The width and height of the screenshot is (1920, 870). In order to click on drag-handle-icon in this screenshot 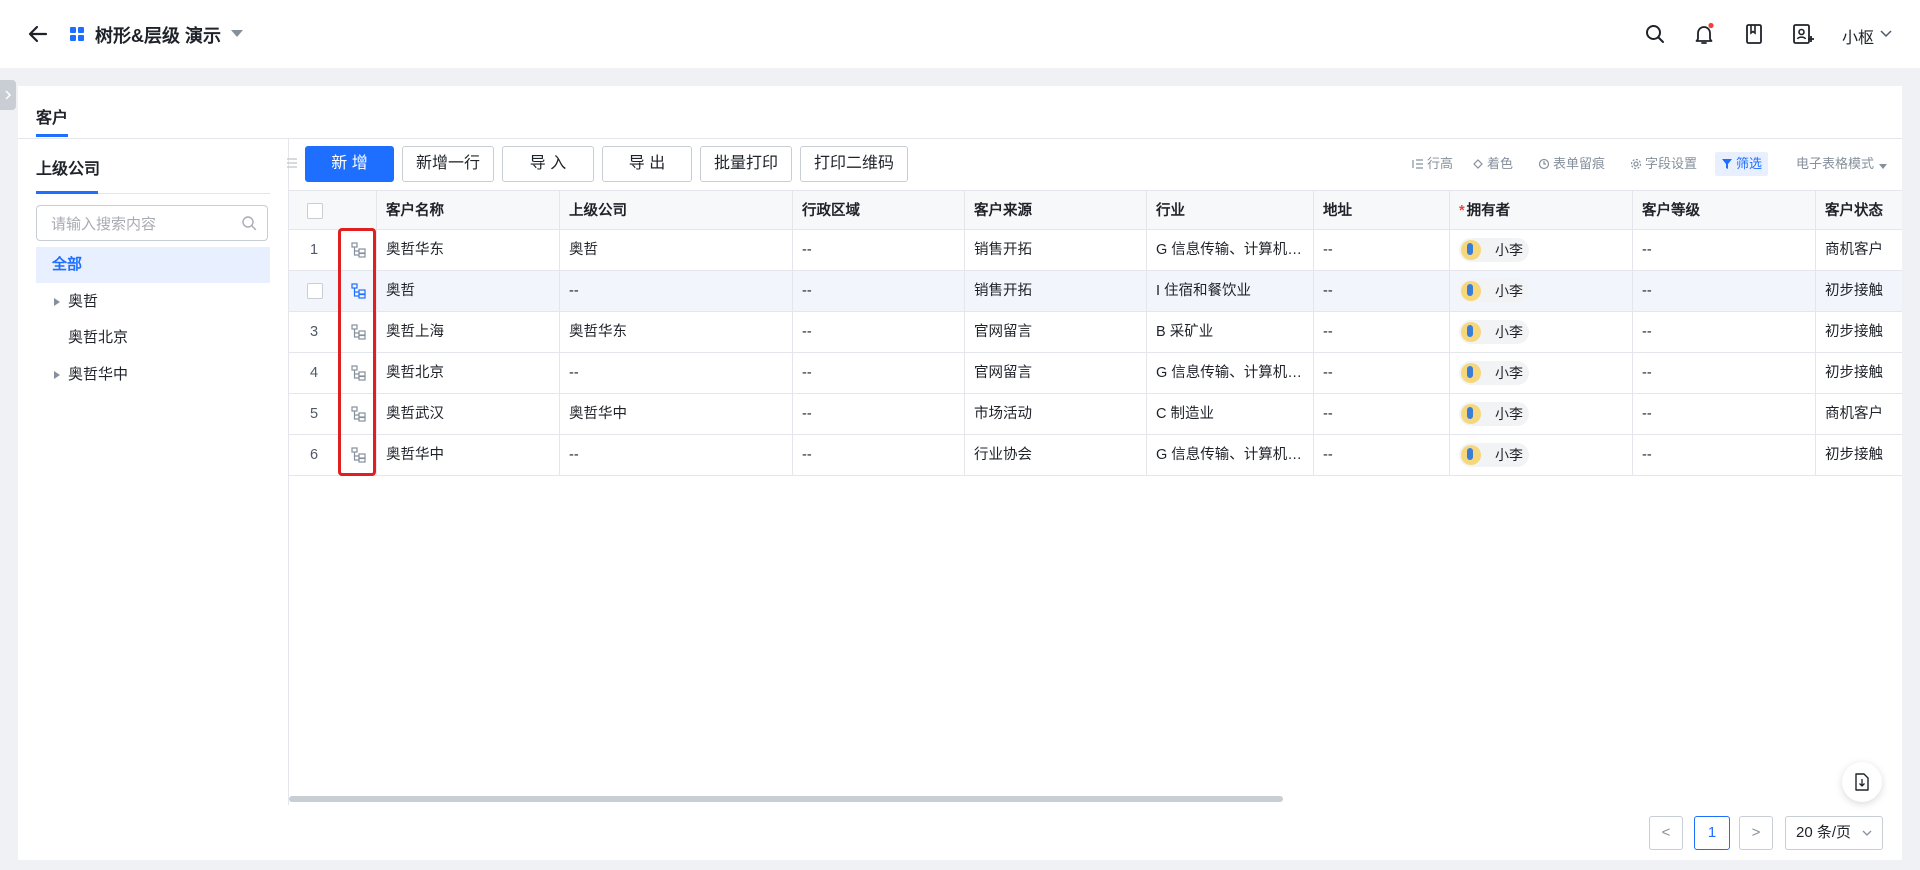, I will do `click(292, 163)`.